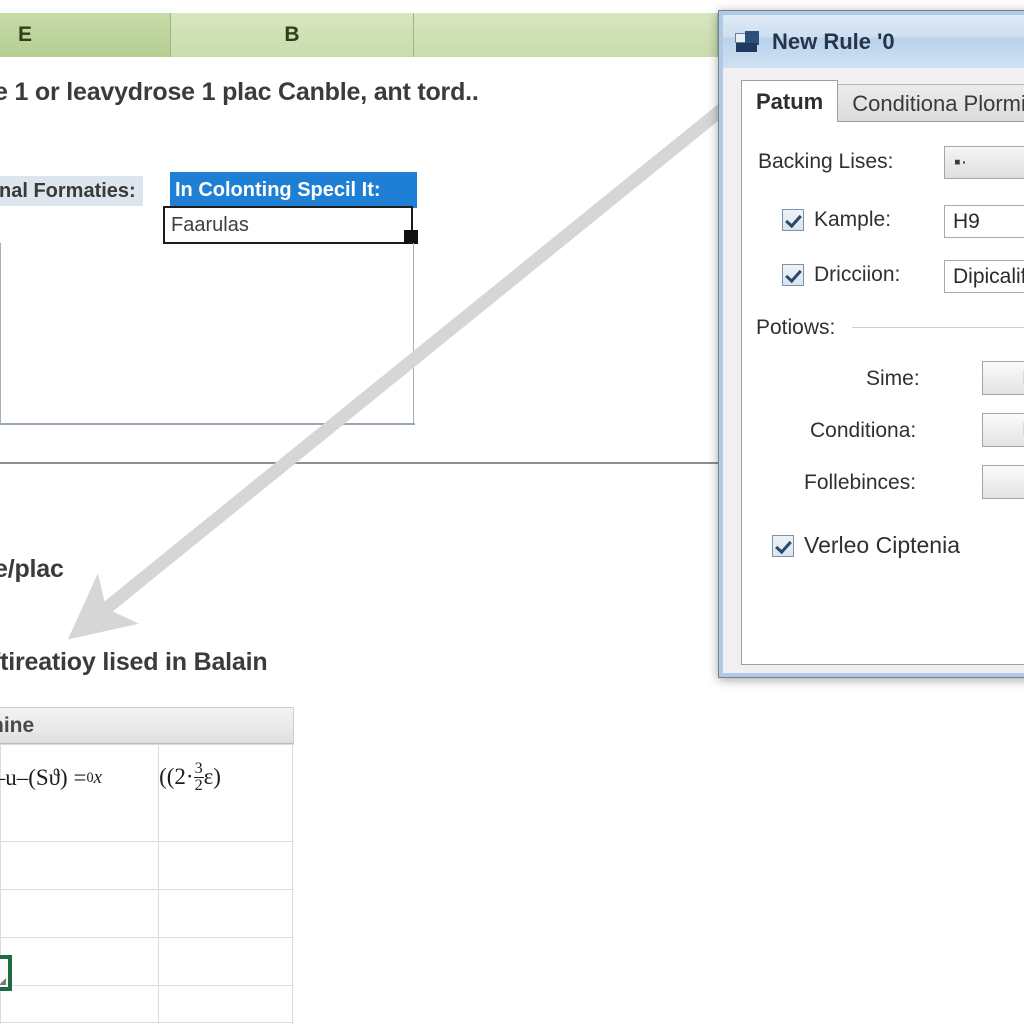 The width and height of the screenshot is (1024, 1024). I want to click on kample-label: Kample:, so click(853, 219).